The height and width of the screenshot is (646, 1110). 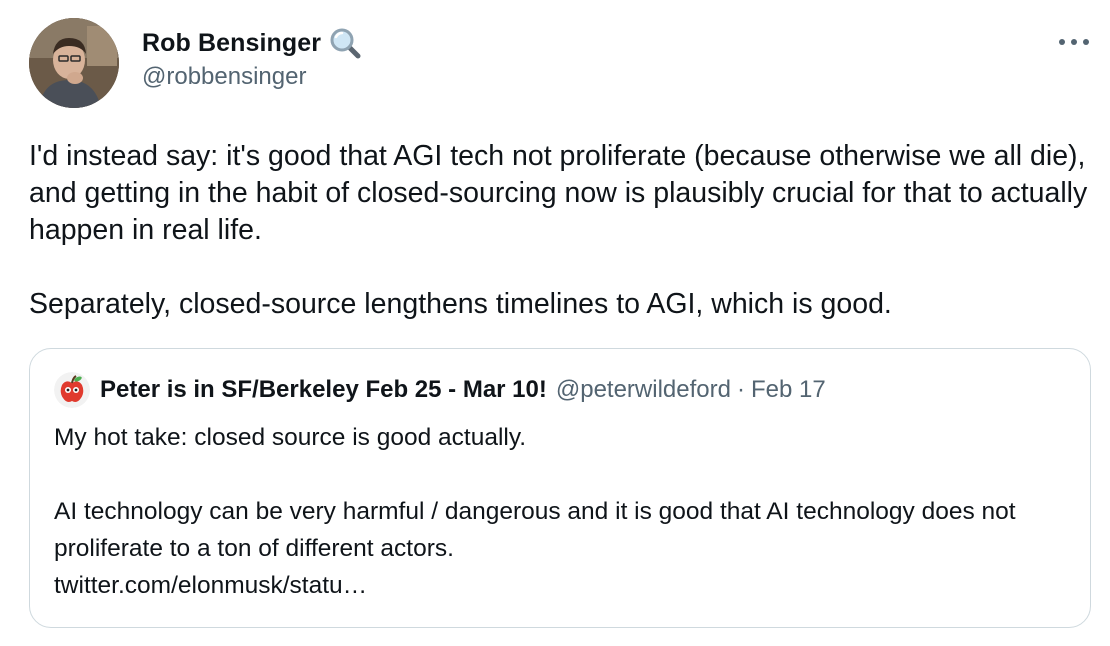 I want to click on author-photo, so click(x=74, y=63).